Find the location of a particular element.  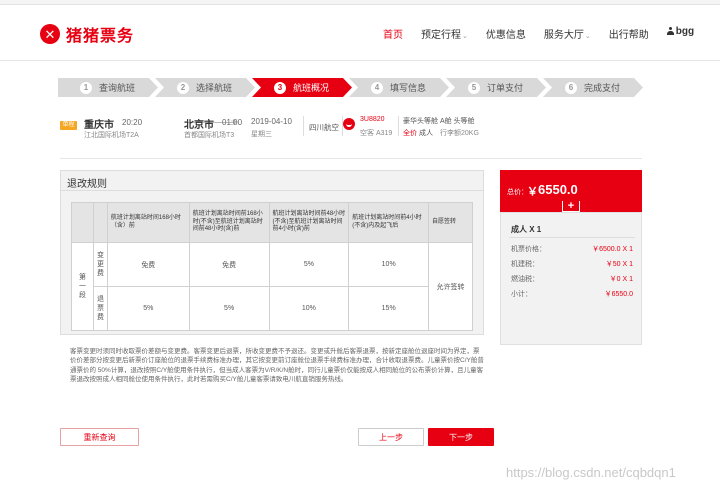

rules-title: 退改规则 is located at coordinates (87, 184).